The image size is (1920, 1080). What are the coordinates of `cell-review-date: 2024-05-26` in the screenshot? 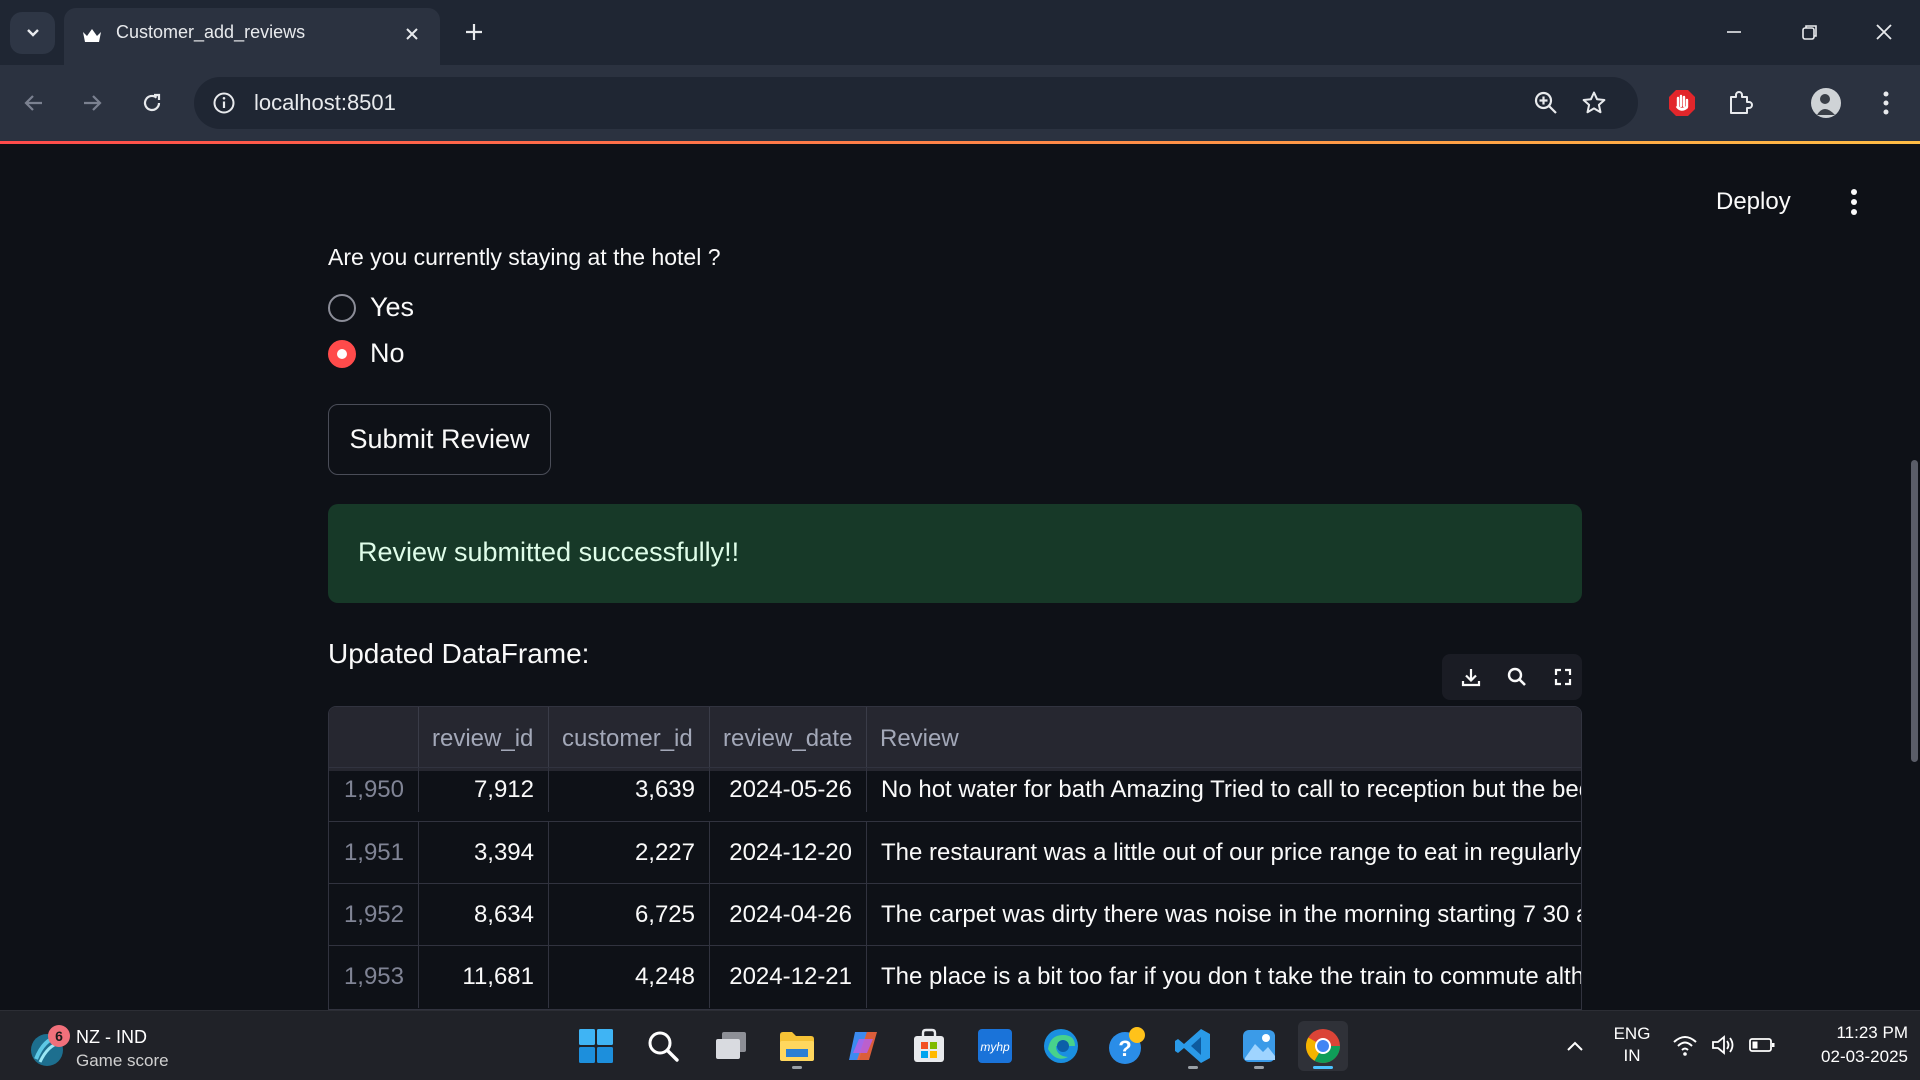 It's located at (788, 790).